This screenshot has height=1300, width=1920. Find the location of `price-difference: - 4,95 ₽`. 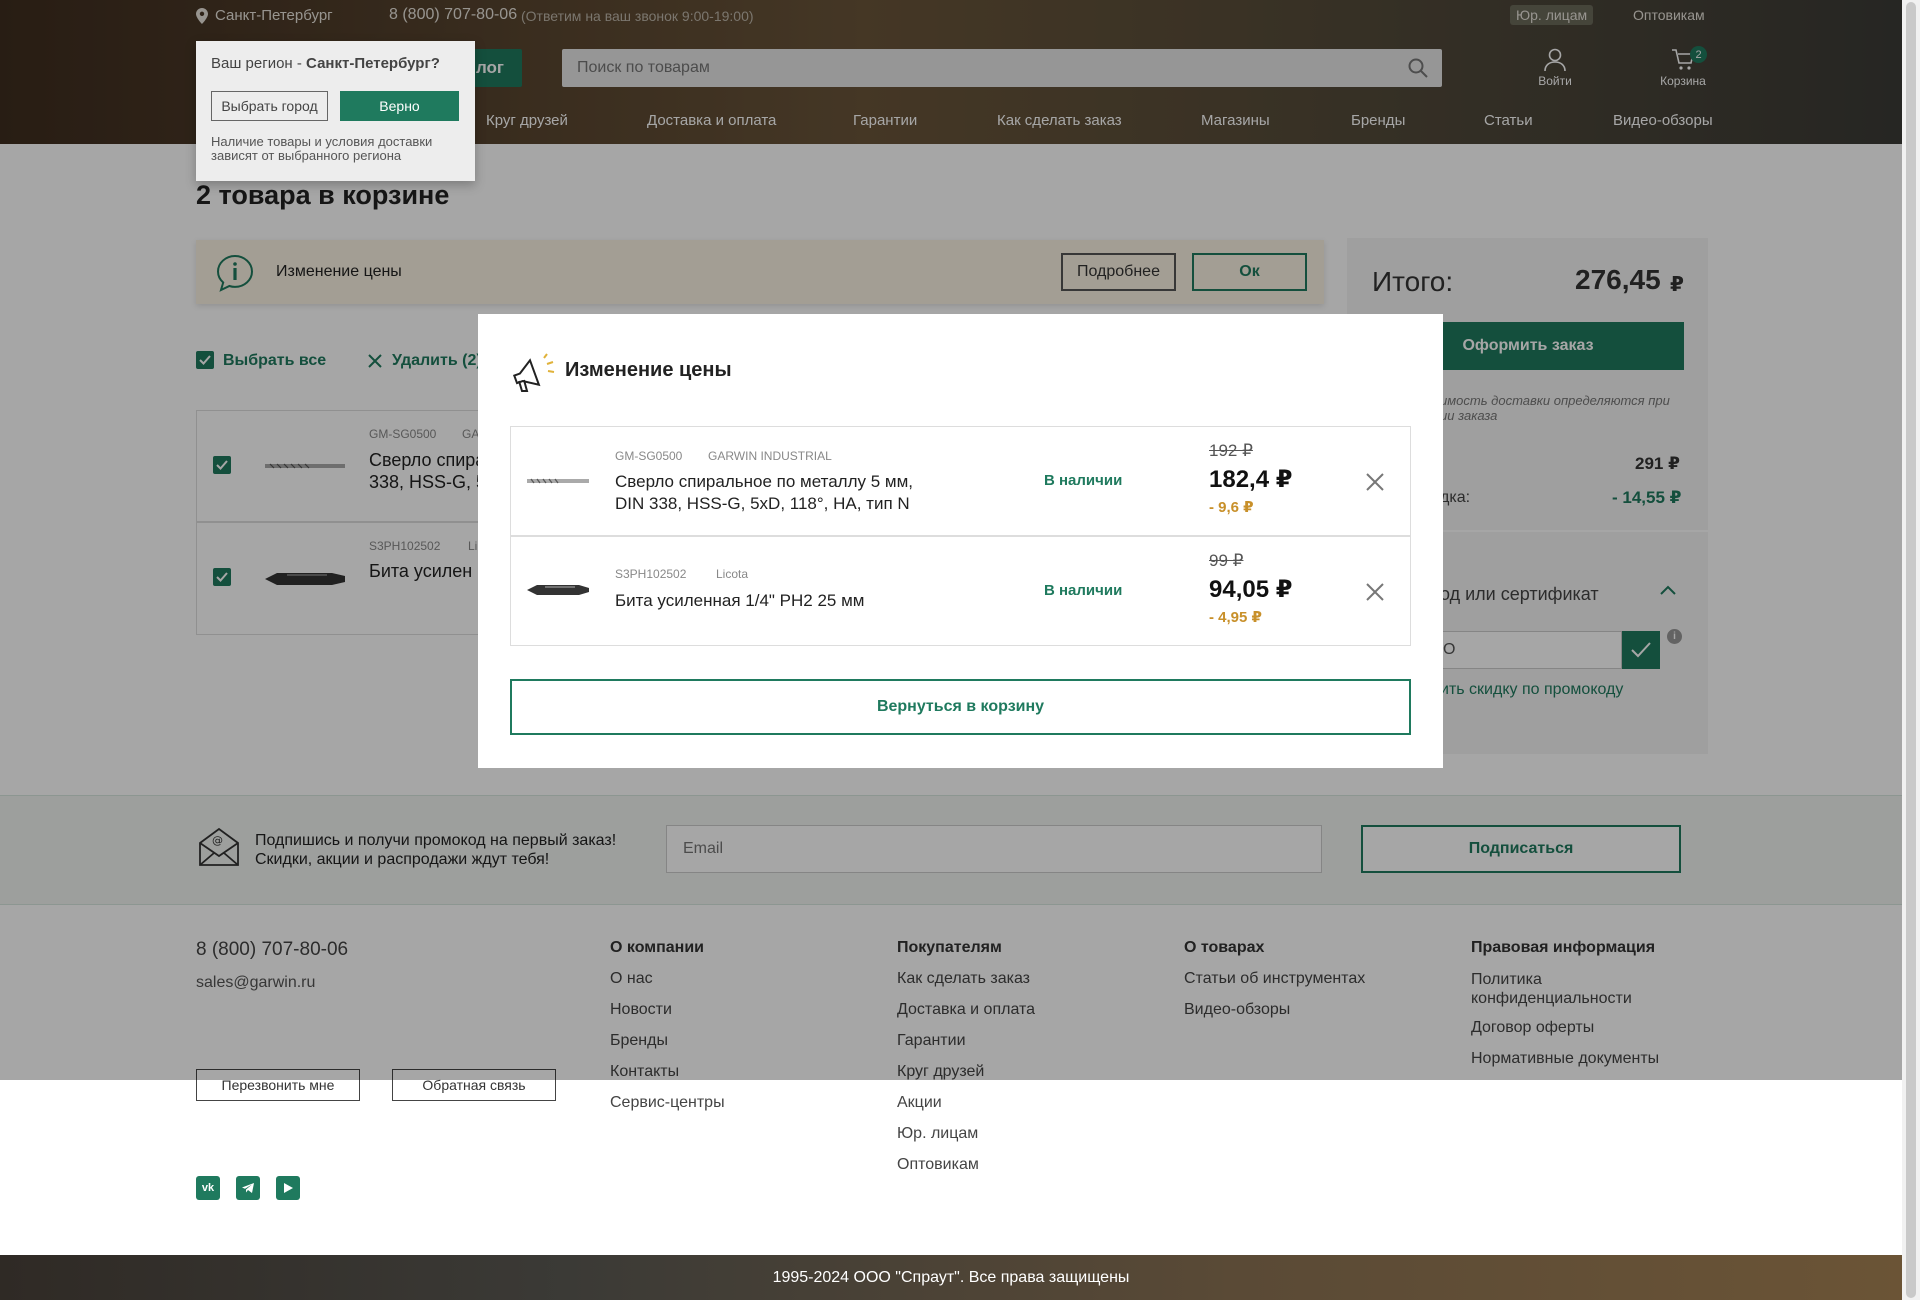

price-difference: - 4,95 ₽ is located at coordinates (1235, 617).